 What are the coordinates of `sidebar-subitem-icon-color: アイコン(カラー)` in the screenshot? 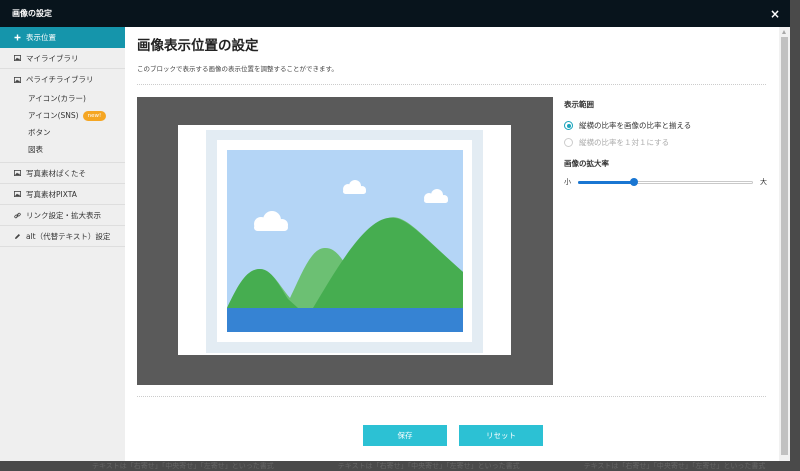 It's located at (62, 98).